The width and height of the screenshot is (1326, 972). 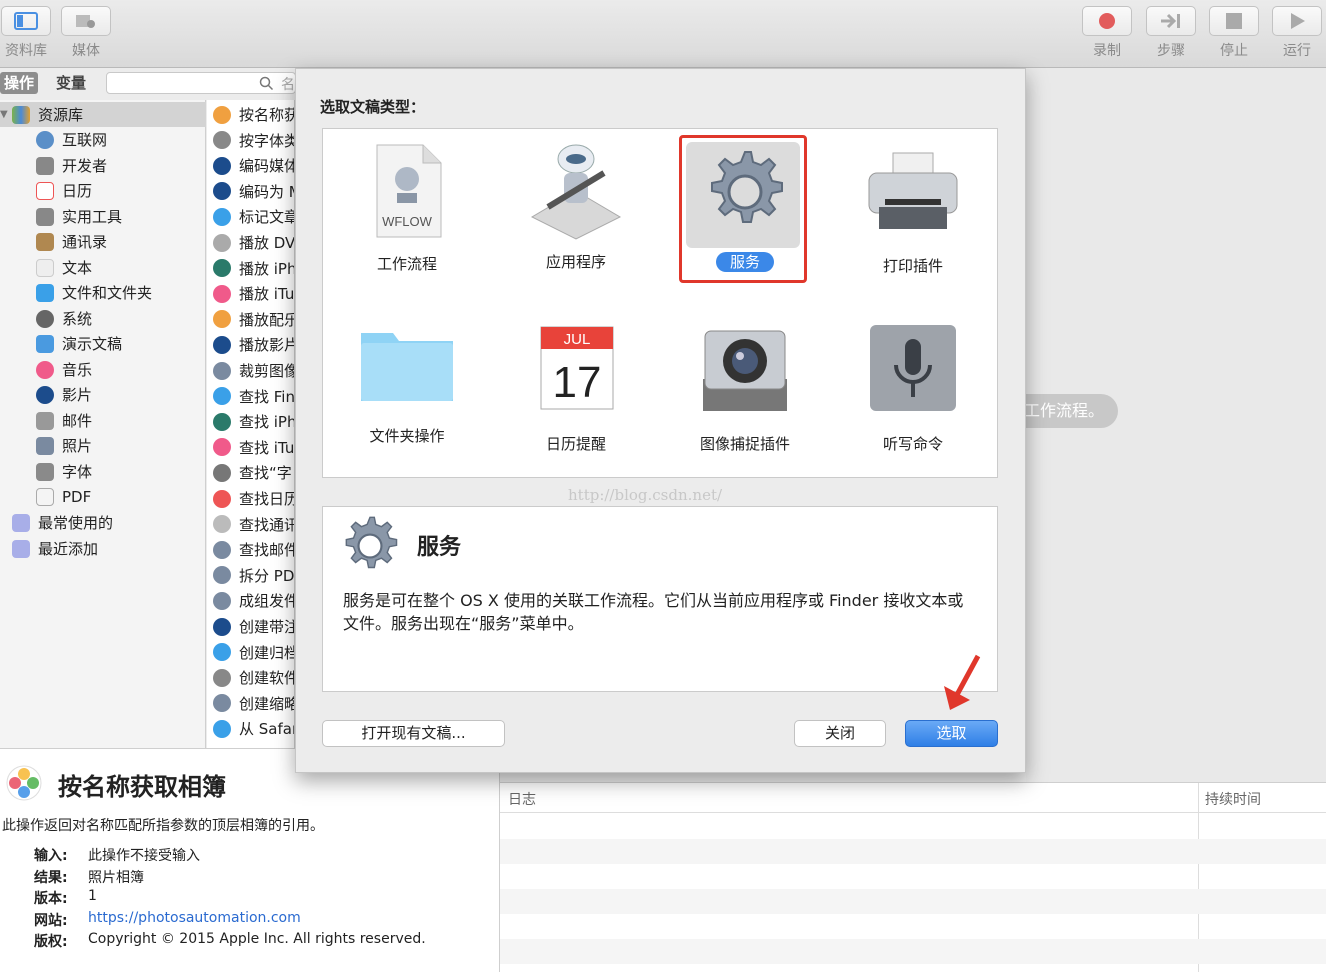 I want to click on action-item: 按名称获, so click(x=250, y=114).